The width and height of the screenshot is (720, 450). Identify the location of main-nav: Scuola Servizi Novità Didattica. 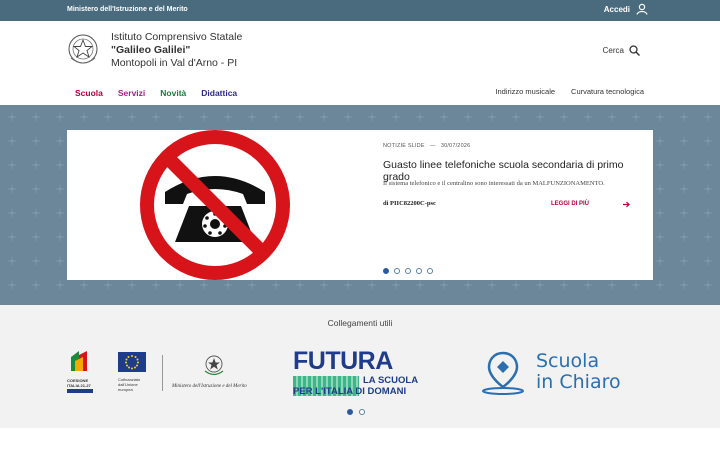
(156, 93).